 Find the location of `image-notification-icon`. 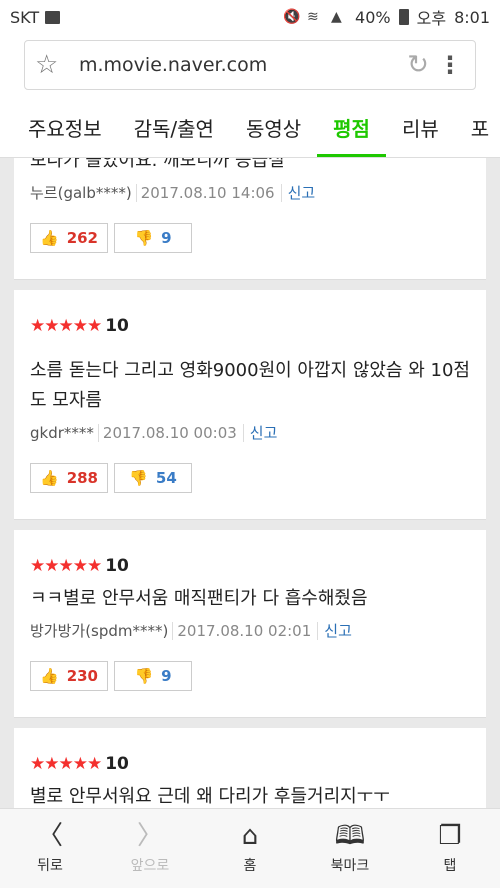

image-notification-icon is located at coordinates (53, 17).